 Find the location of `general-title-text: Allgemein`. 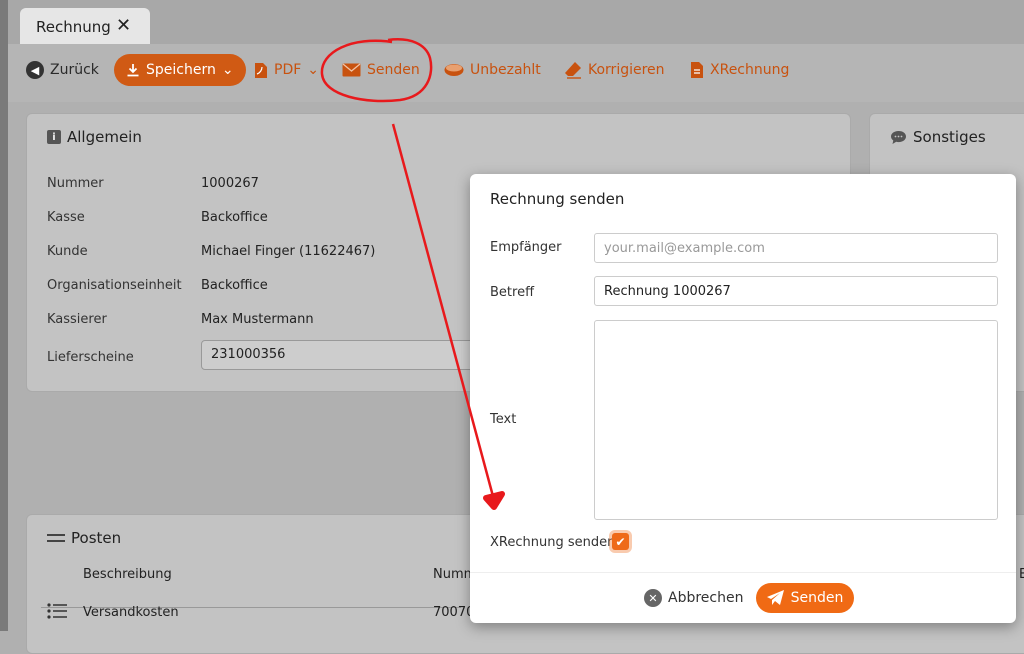

general-title-text: Allgemein is located at coordinates (104, 137).